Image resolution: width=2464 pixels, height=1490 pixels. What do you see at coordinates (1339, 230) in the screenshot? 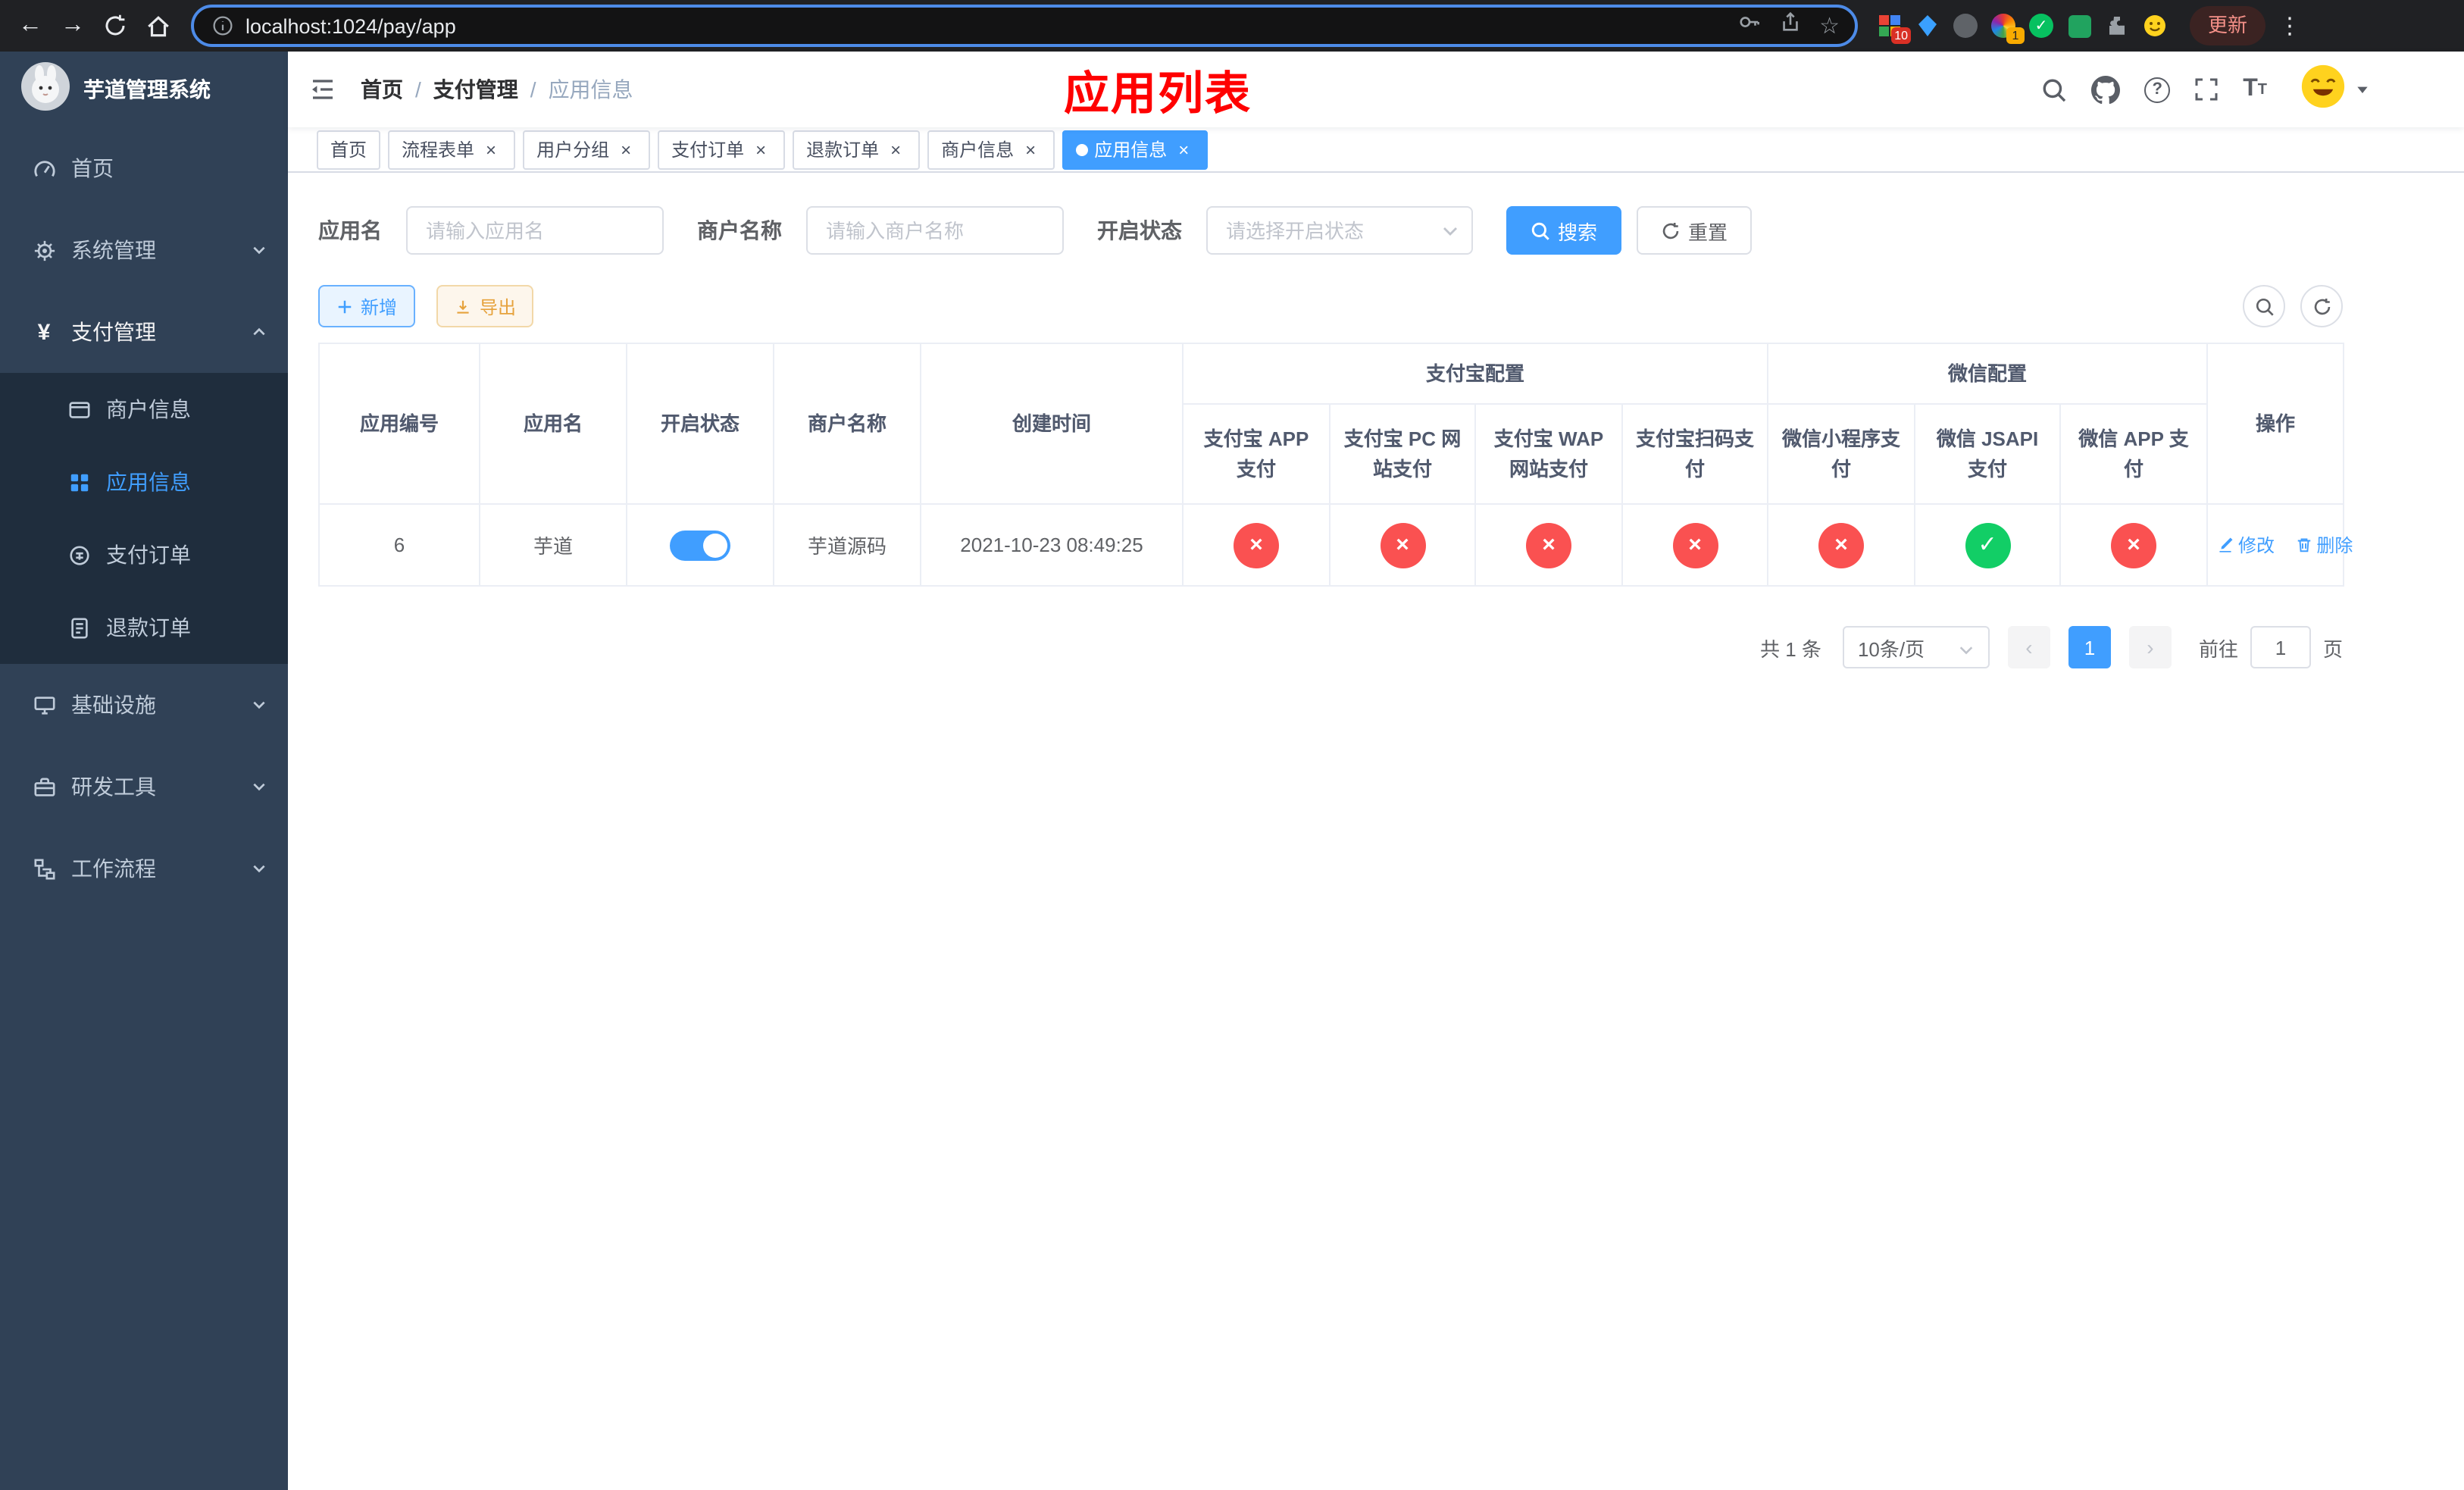
I see `status-select` at bounding box center [1339, 230].